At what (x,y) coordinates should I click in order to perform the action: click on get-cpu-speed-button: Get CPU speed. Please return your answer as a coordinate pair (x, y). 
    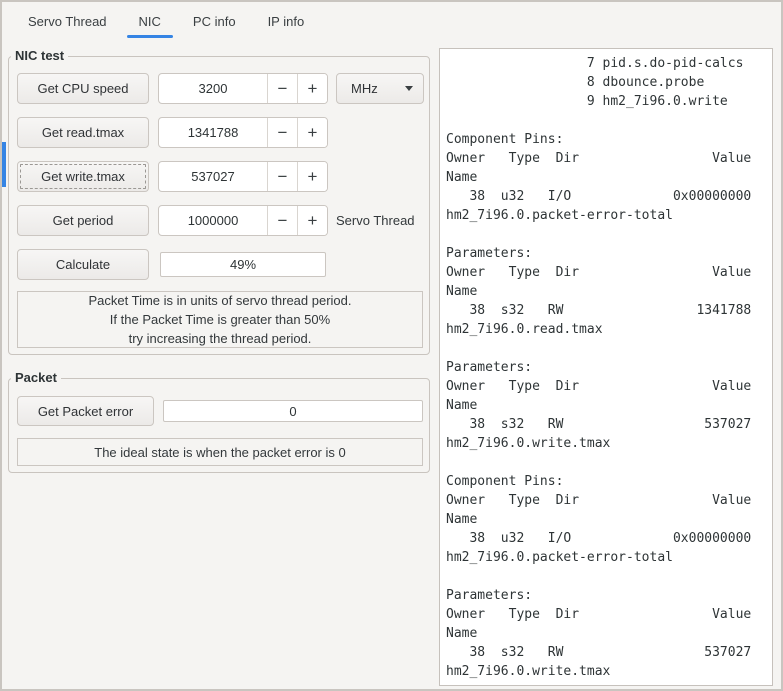
    Looking at the image, I should click on (83, 88).